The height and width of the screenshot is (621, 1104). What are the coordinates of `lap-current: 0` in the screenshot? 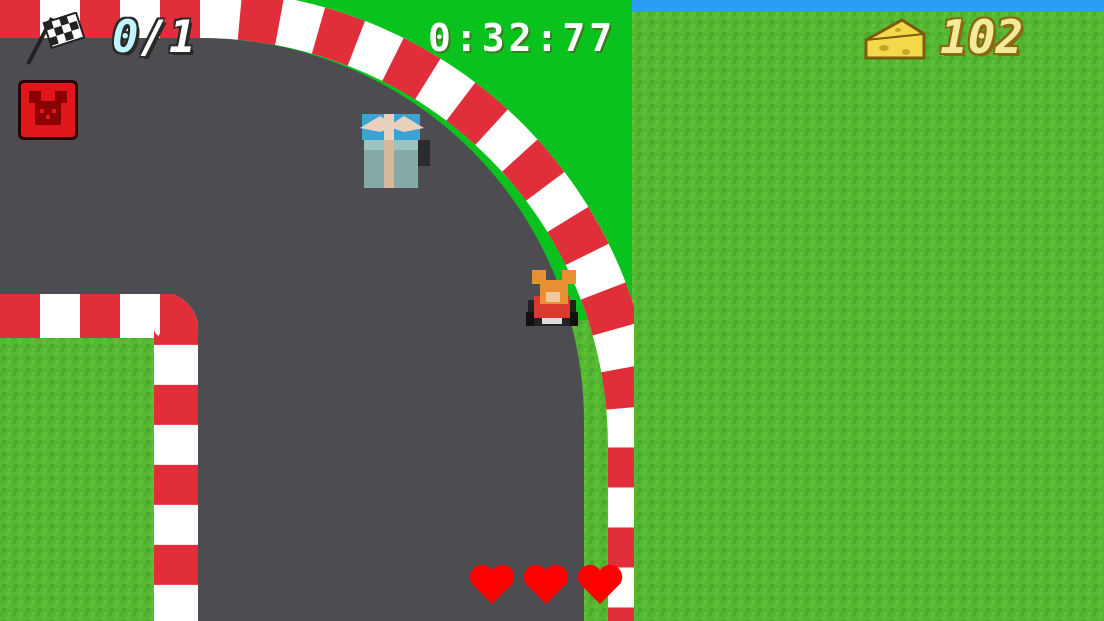 It's located at (126, 37).